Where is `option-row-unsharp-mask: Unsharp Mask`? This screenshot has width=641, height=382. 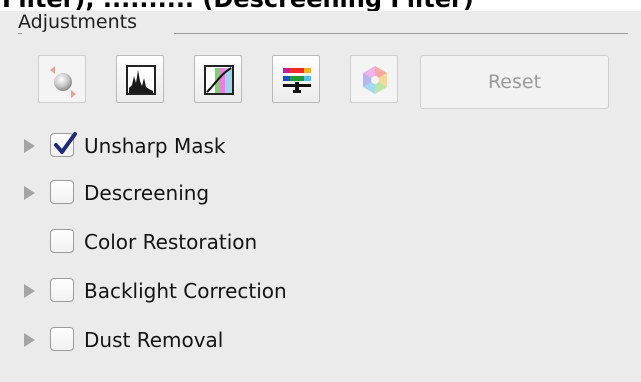
option-row-unsharp-mask: Unsharp Mask is located at coordinates (200, 146).